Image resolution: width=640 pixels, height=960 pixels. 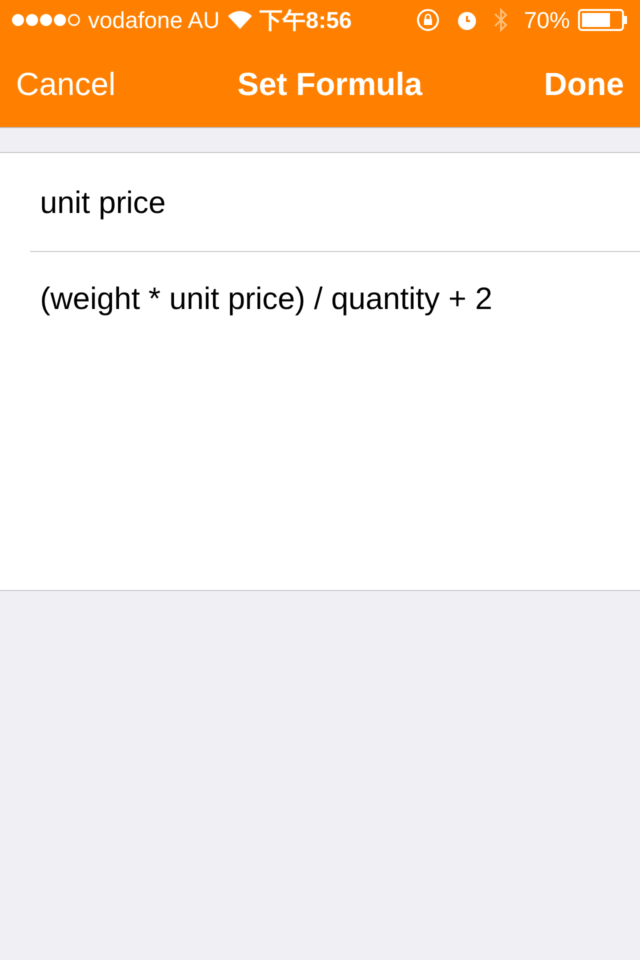 I want to click on nav-title: Set Formula, so click(x=329, y=84).